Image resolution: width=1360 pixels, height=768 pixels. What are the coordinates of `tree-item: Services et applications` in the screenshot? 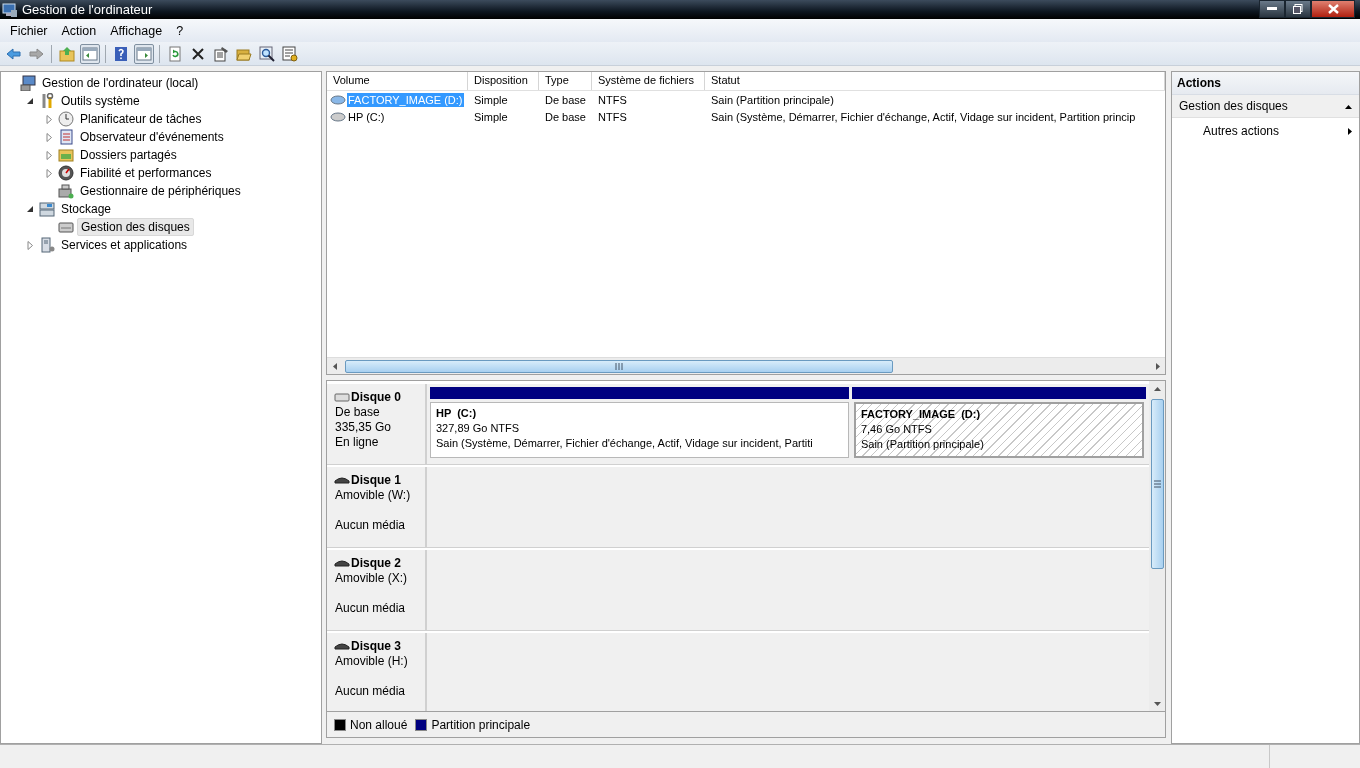 It's located at (124, 245).